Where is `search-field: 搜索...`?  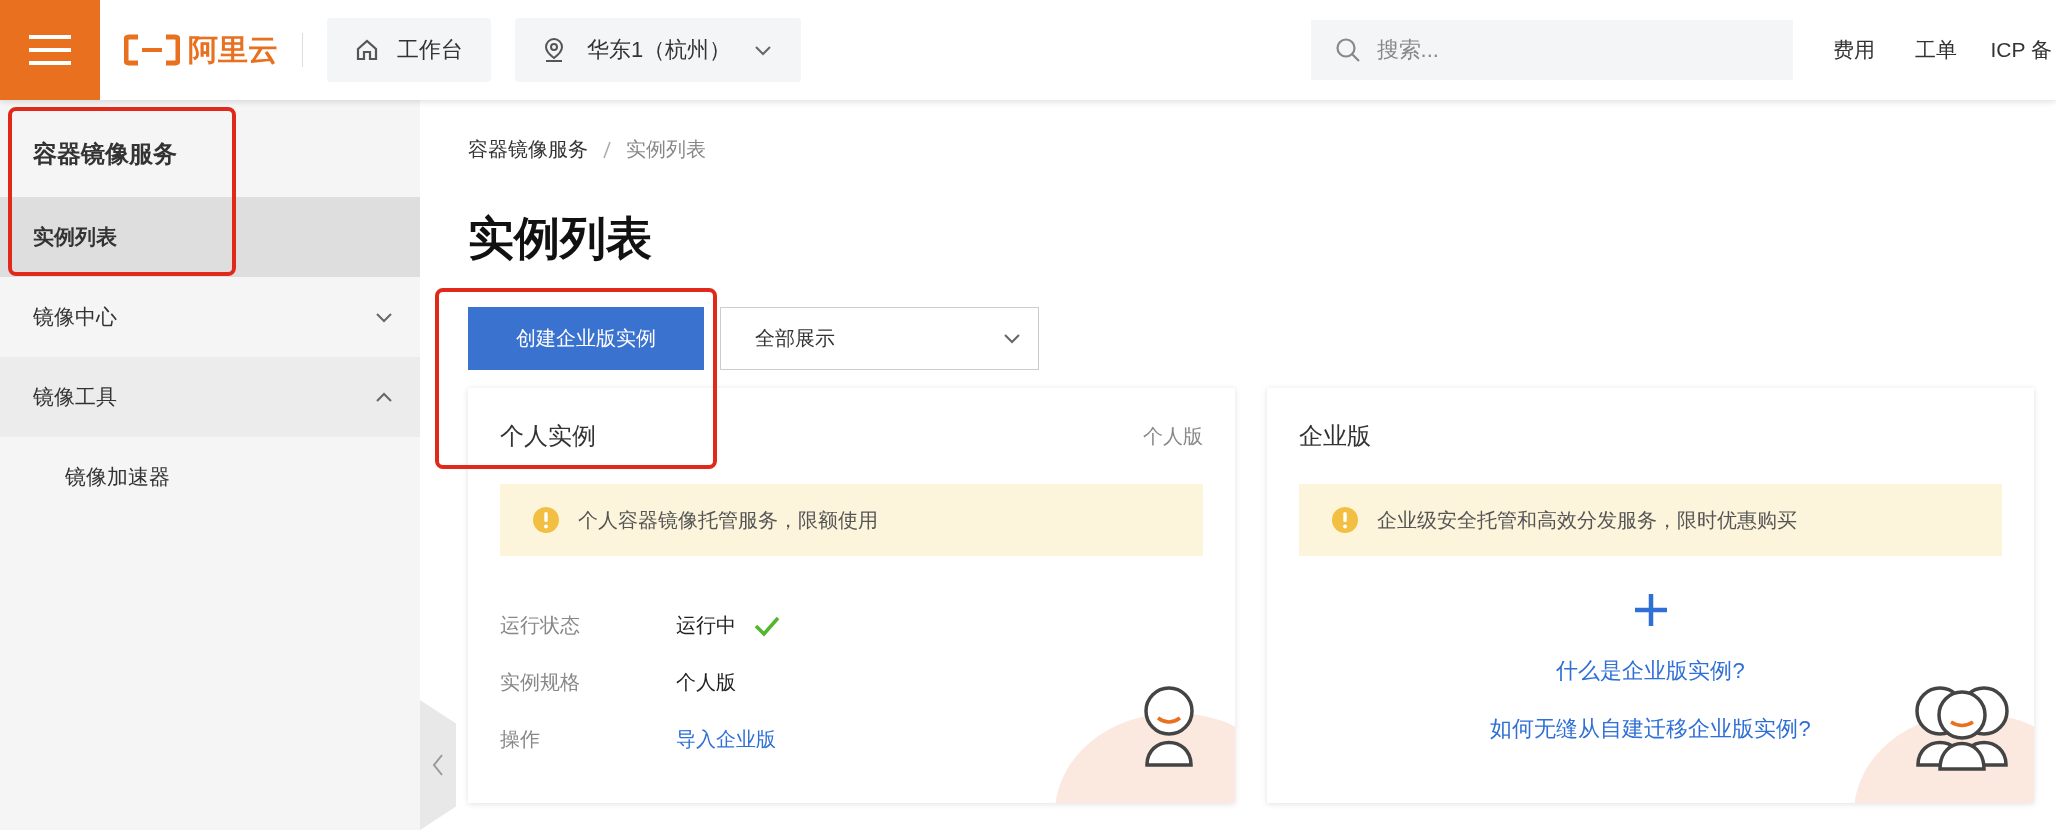 search-field: 搜索... is located at coordinates (1551, 50).